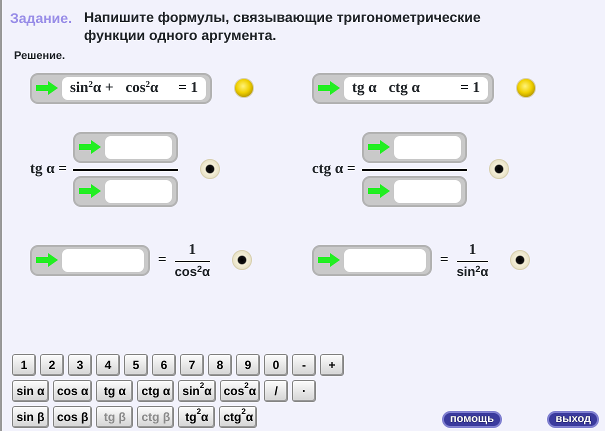 The width and height of the screenshot is (605, 431). I want to click on key-button: +, so click(332, 365).